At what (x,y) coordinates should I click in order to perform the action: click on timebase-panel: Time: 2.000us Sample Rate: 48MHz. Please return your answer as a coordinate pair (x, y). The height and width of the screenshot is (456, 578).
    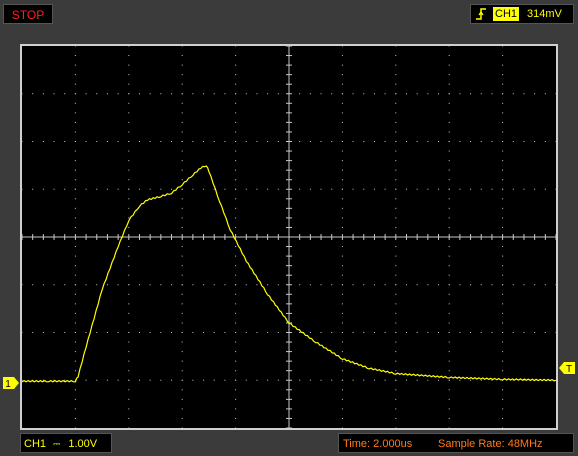
    Looking at the image, I should click on (456, 443).